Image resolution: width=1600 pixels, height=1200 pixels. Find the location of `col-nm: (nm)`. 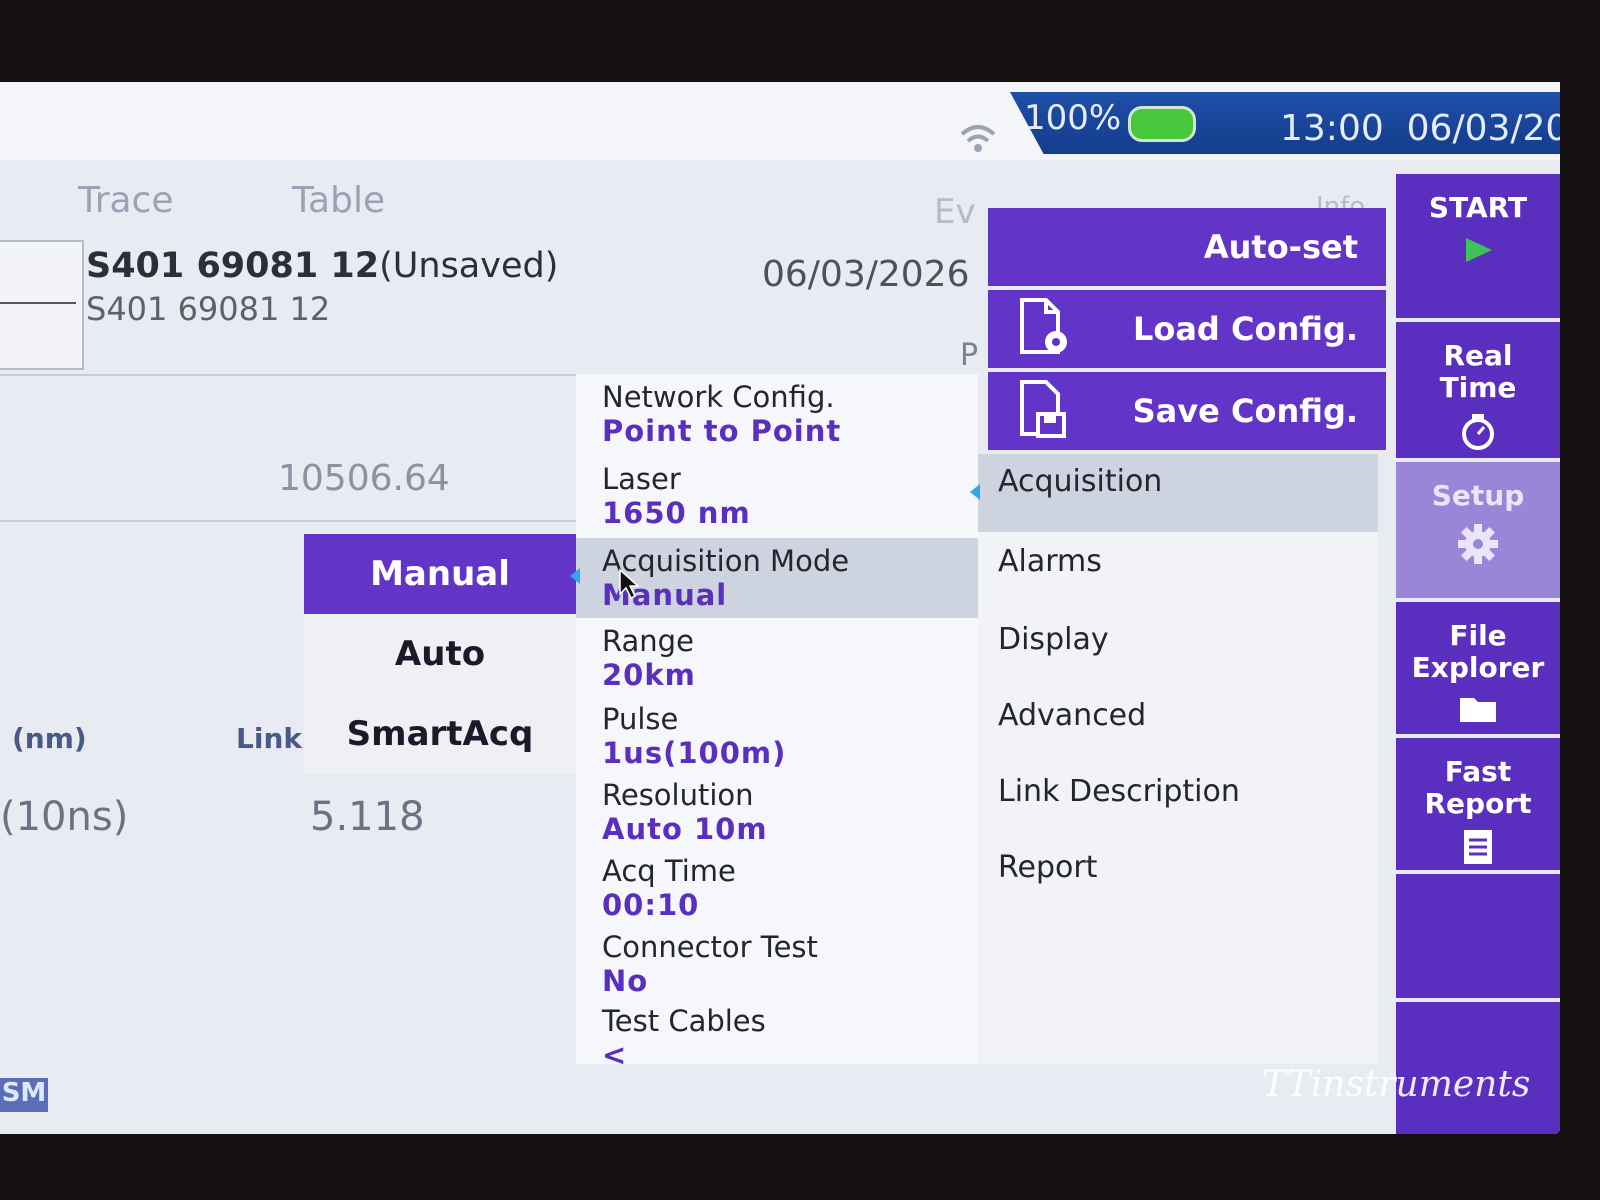

col-nm: (nm) is located at coordinates (49, 738).